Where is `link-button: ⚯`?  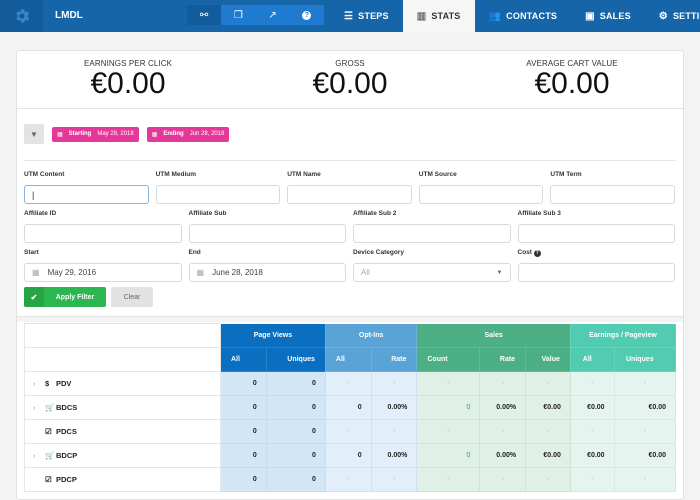
link-button: ⚯ is located at coordinates (204, 15).